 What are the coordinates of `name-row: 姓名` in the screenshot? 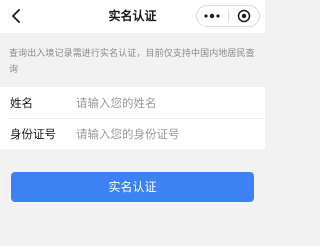 It's located at (132, 102).